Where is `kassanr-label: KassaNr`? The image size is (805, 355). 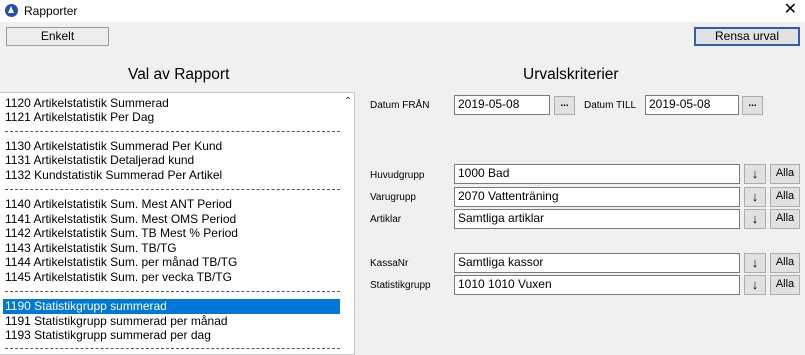 kassanr-label: KassaNr is located at coordinates (389, 263).